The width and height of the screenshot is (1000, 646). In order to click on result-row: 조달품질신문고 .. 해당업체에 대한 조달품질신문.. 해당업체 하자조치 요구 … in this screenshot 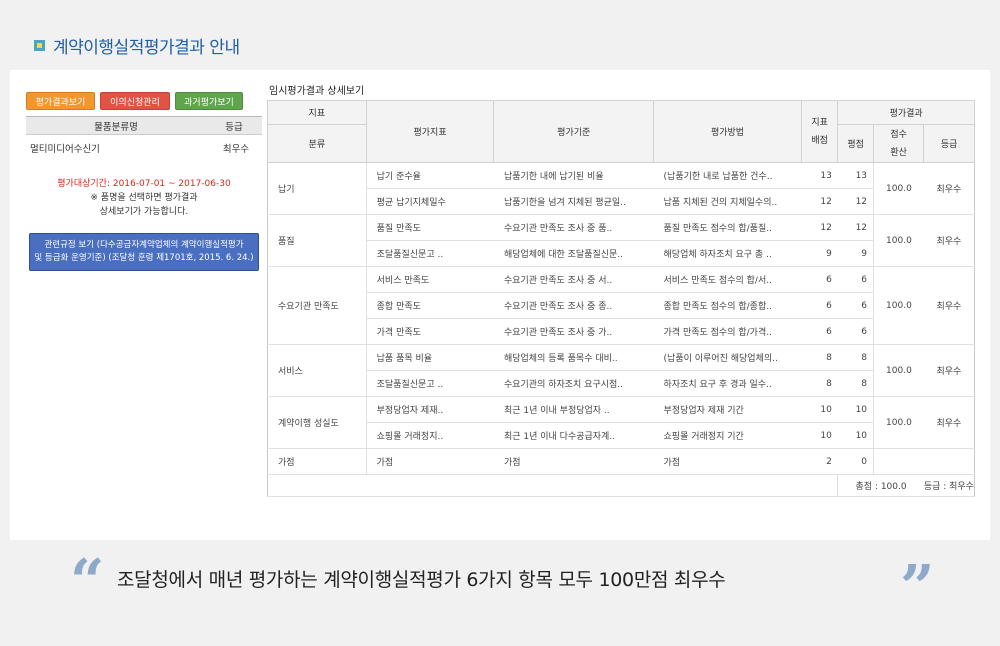, I will do `click(621, 253)`.